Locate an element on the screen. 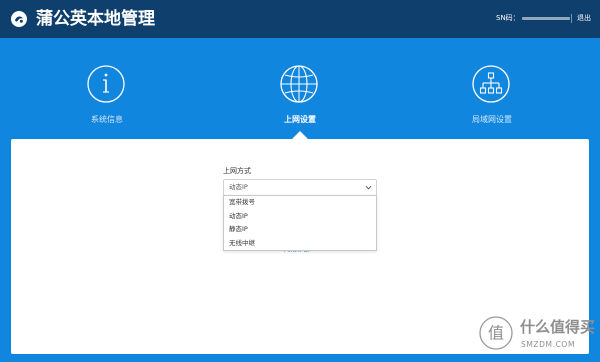 This screenshot has width=600, height=362. dandelion-logo-icon is located at coordinates (19, 19).